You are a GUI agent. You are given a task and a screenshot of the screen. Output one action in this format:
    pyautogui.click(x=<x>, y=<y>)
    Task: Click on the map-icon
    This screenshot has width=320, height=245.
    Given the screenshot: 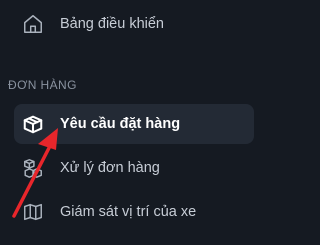 What is the action you would take?
    pyautogui.click(x=33, y=212)
    